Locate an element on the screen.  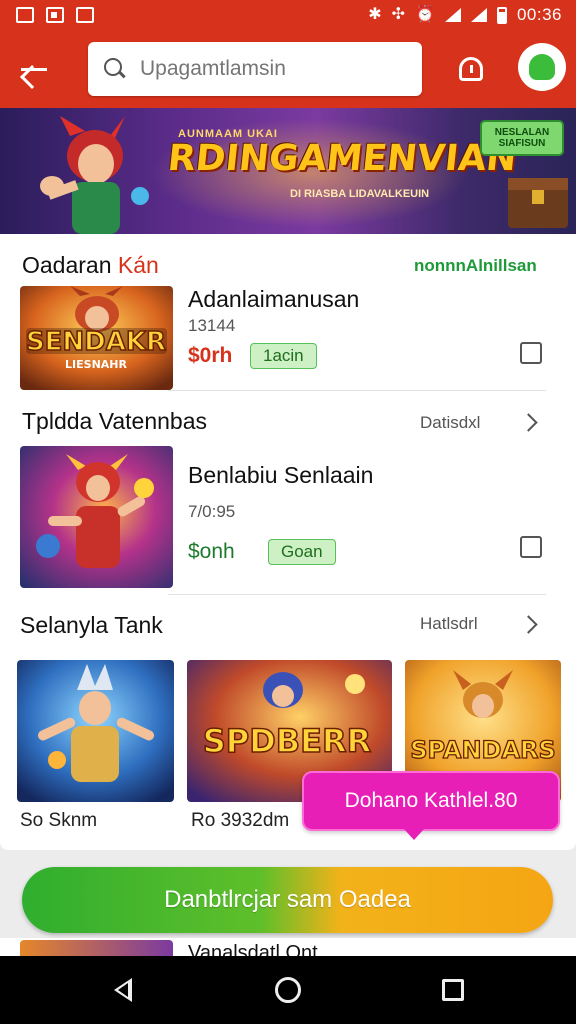
notifications-button is located at coordinates (471, 69).